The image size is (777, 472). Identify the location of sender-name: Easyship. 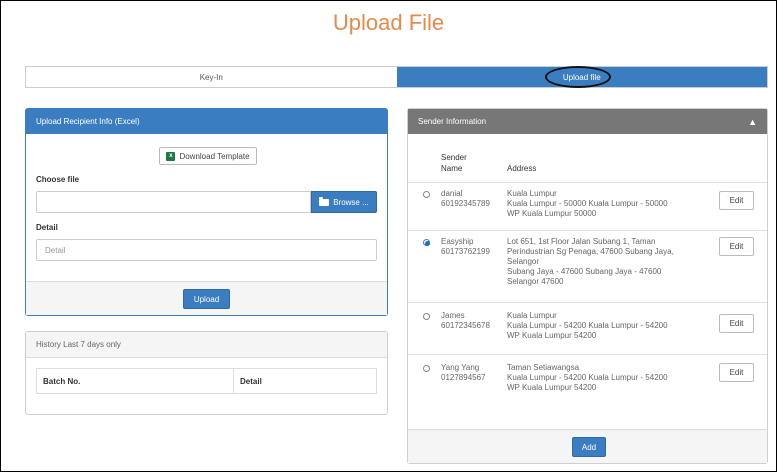
(457, 241).